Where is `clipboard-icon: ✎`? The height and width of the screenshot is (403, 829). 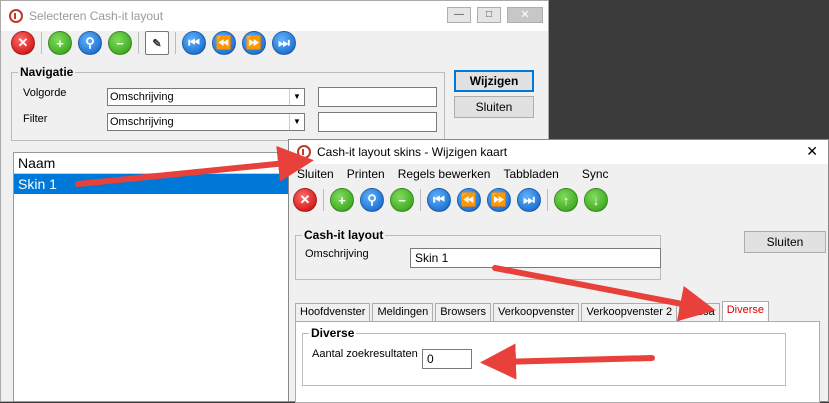
clipboard-icon: ✎ is located at coordinates (157, 43).